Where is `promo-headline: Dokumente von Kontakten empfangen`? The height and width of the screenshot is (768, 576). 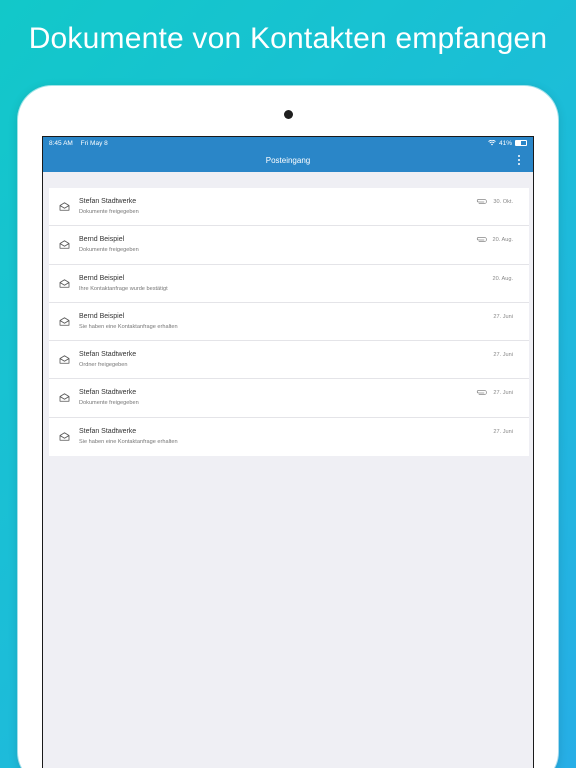
promo-headline: Dokumente von Kontakten empfangen is located at coordinates (288, 38).